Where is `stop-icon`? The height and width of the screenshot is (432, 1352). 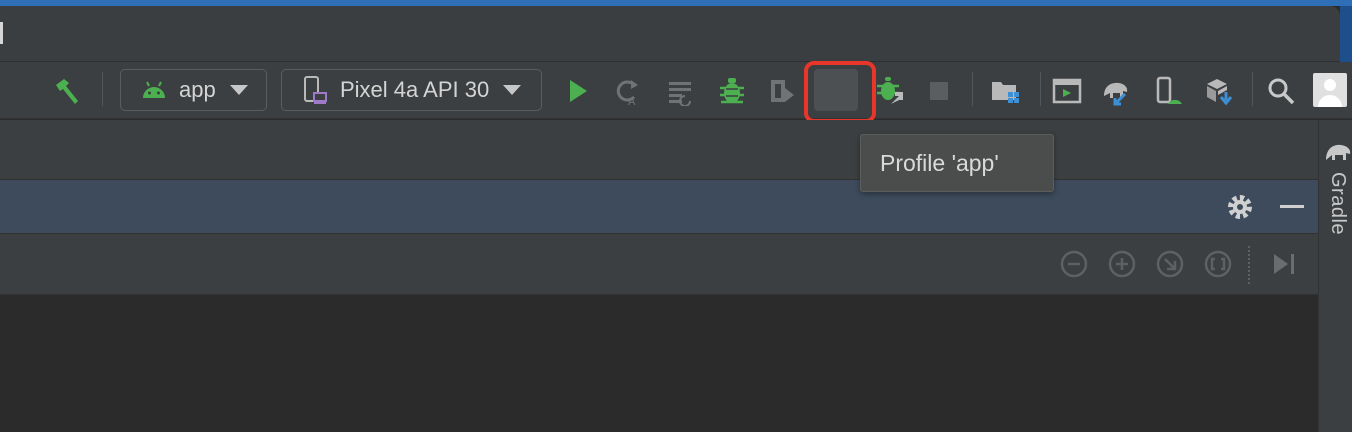
stop-icon is located at coordinates (939, 91).